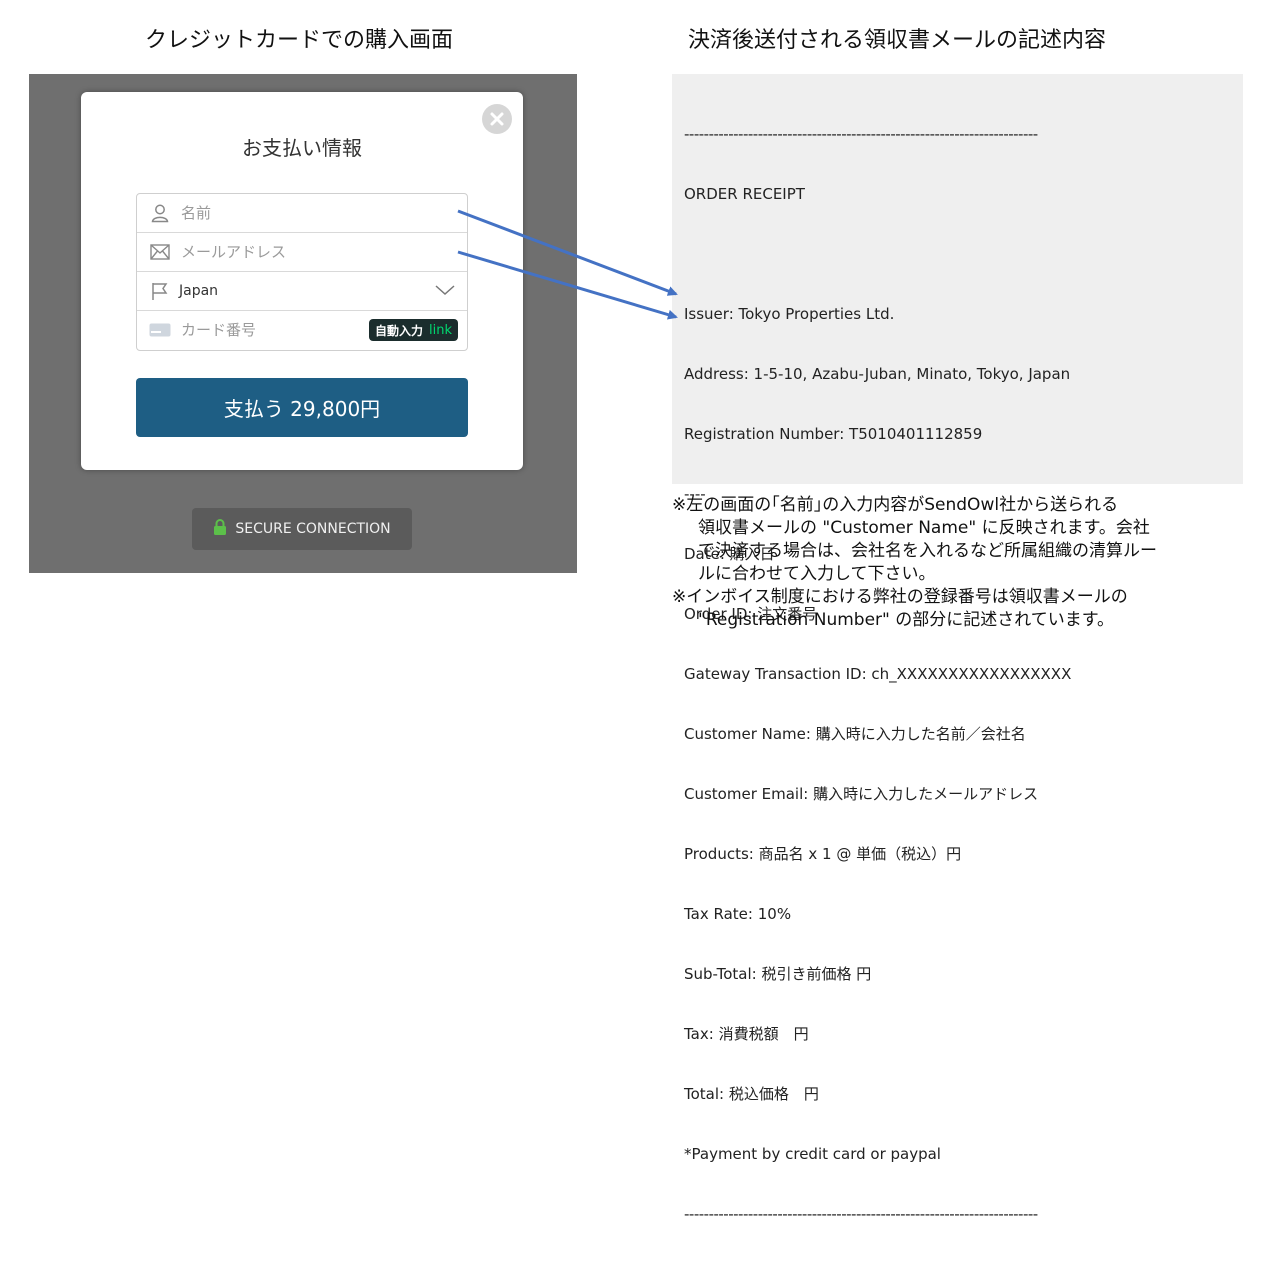 The image size is (1266, 1264). What do you see at coordinates (855, 734) in the screenshot?
I see `receipt-line: Customer Name: 購入時に入力した名前／会社名` at bounding box center [855, 734].